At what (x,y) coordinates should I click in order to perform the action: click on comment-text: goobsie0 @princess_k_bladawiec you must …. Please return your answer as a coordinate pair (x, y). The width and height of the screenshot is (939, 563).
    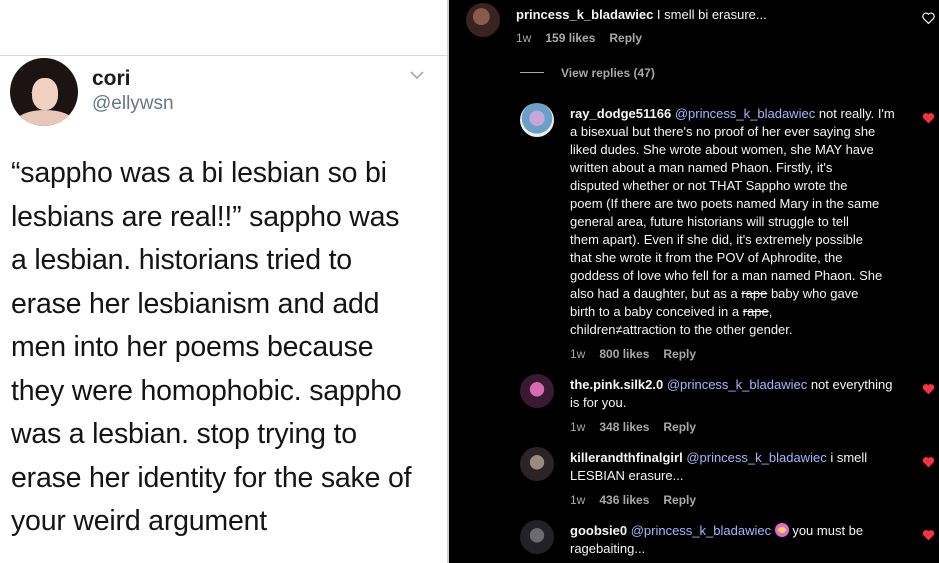
    Looking at the image, I should click on (742, 540).